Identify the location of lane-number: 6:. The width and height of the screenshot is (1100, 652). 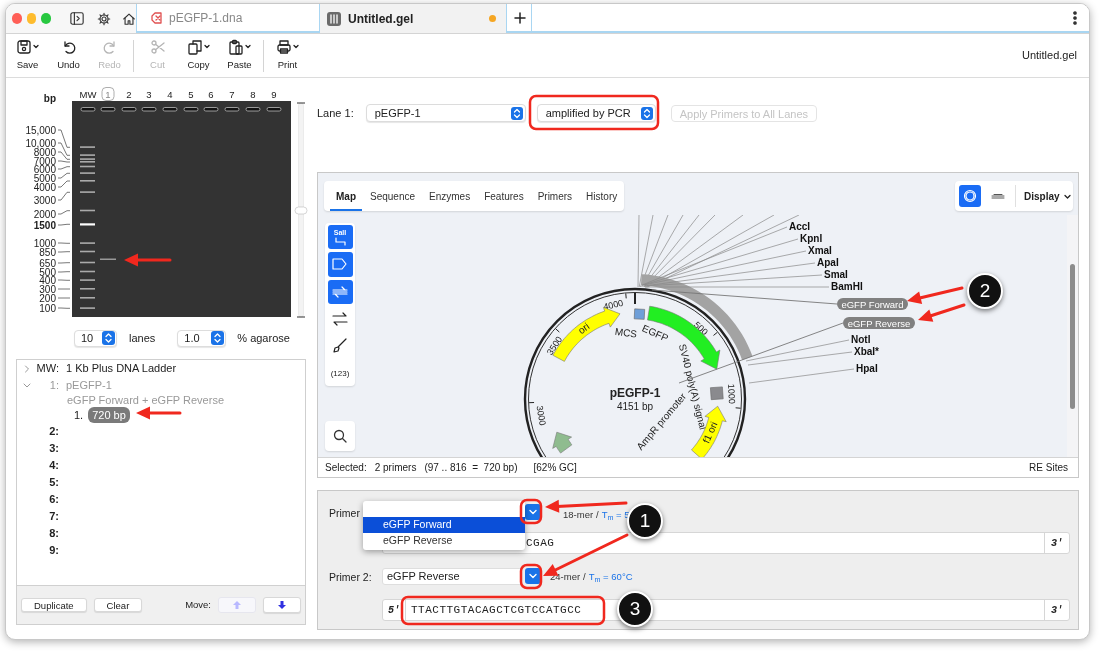
(45, 499).